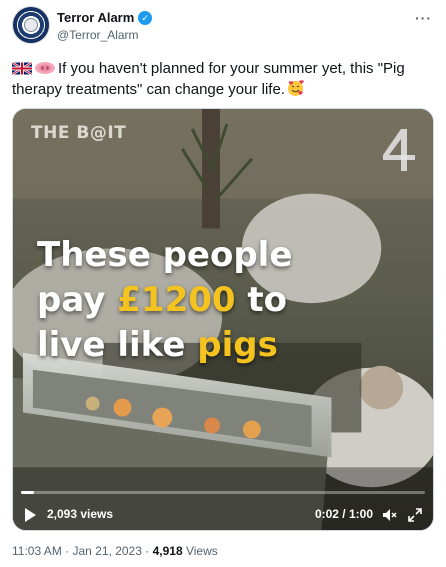  I want to click on caption-line: live like pigs, so click(227, 345).